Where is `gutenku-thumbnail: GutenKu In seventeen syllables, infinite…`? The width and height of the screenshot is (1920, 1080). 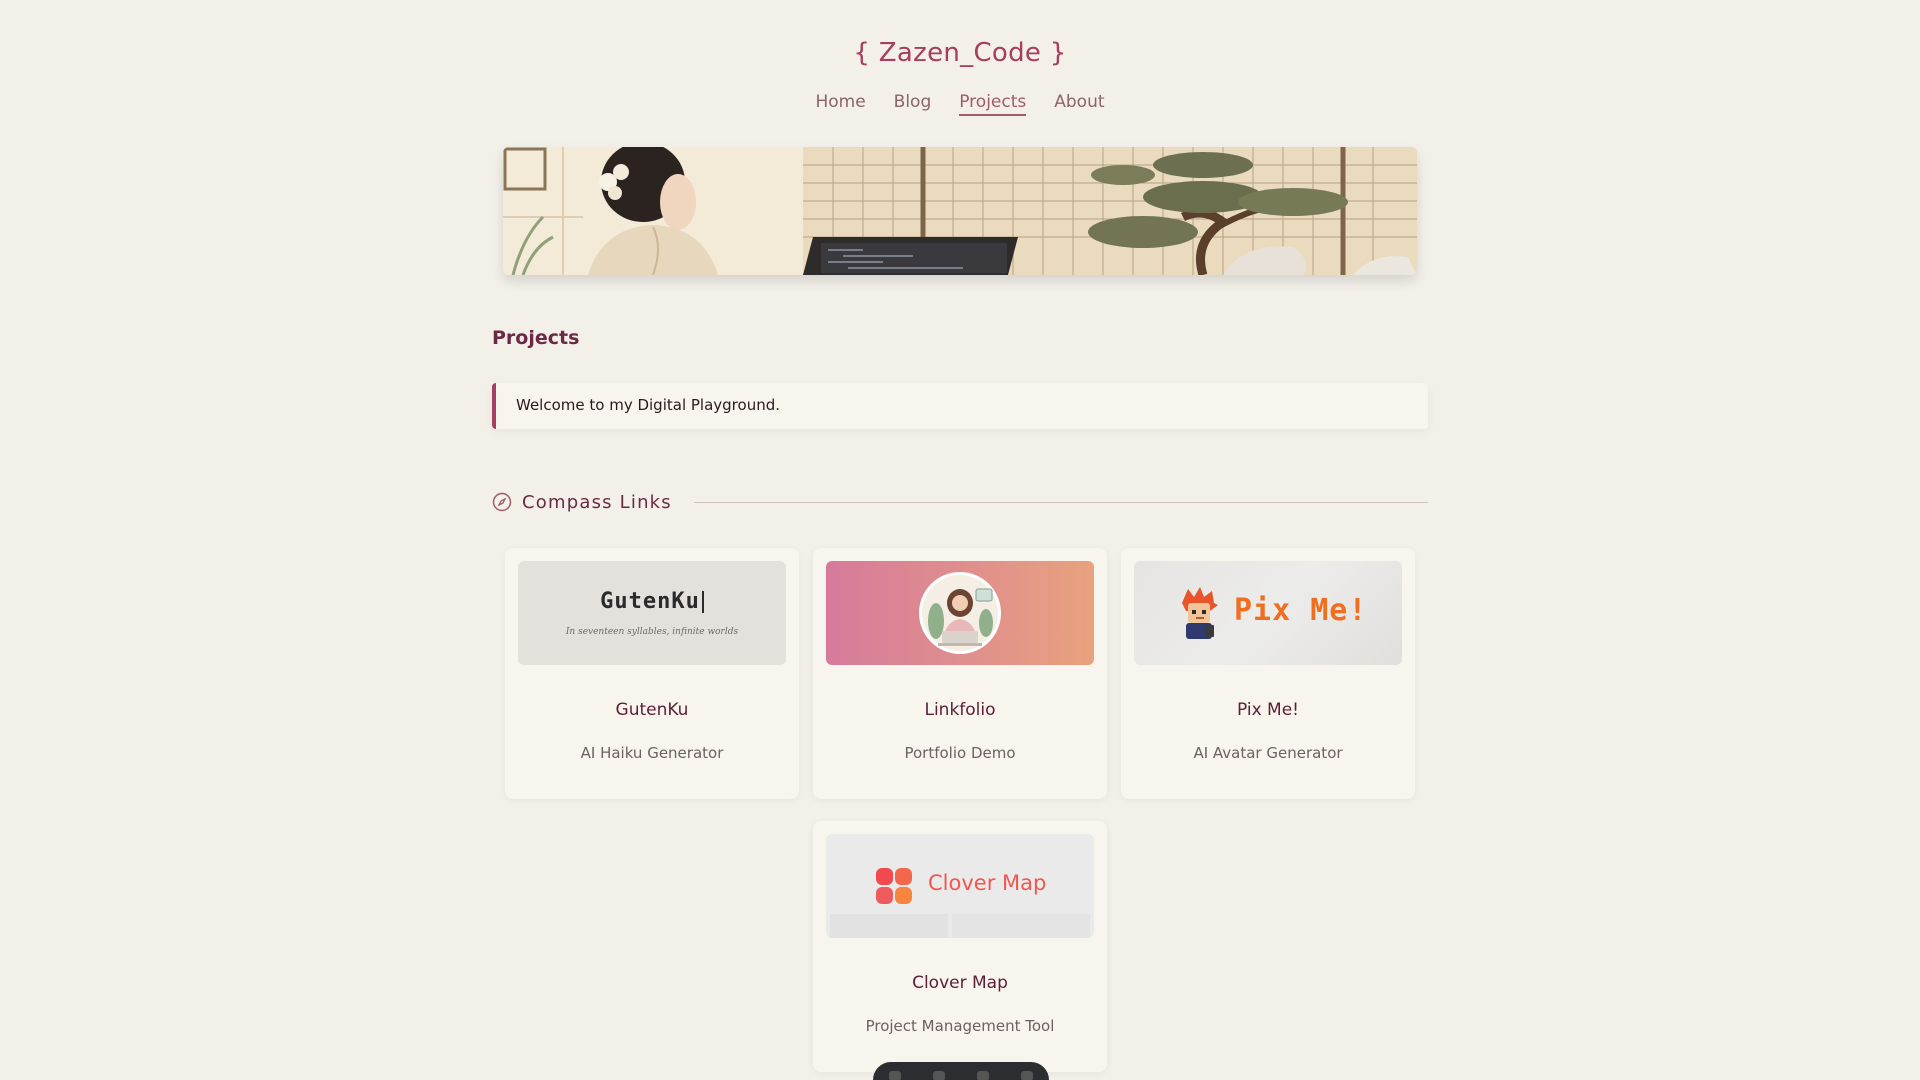
gutenku-thumbnail: GutenKu In seventeen syllables, infinite… is located at coordinates (652, 613).